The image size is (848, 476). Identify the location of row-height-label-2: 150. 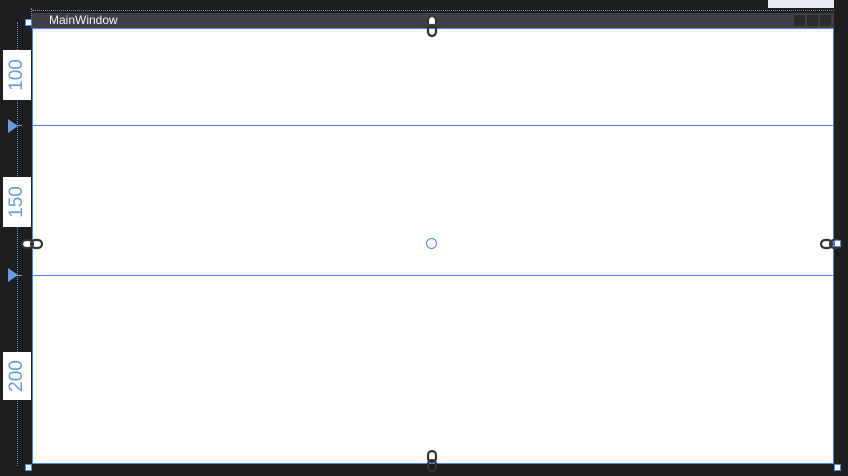
(17, 202).